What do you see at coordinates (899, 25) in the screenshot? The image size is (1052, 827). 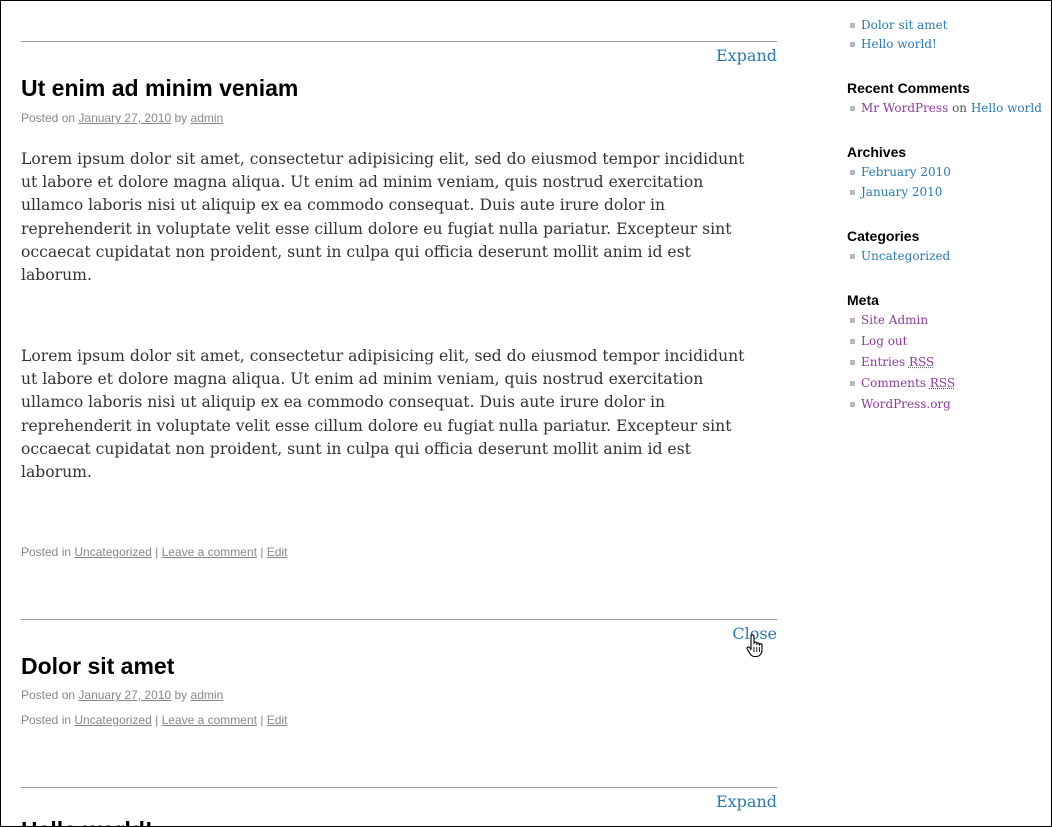 I see `recent-post-item: Dolor sit amet` at bounding box center [899, 25].